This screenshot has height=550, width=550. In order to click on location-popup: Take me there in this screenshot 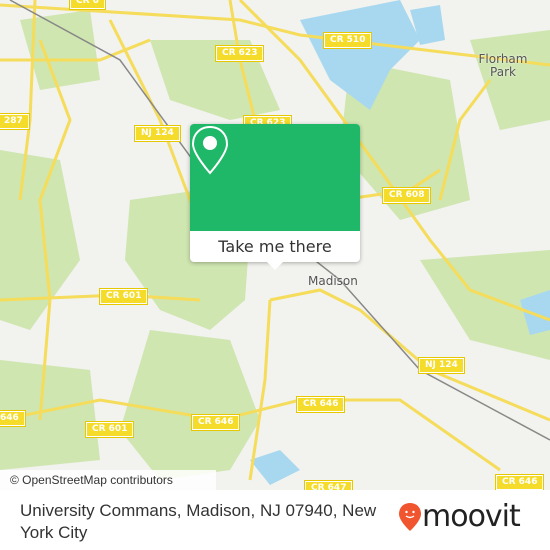, I will do `click(275, 197)`.